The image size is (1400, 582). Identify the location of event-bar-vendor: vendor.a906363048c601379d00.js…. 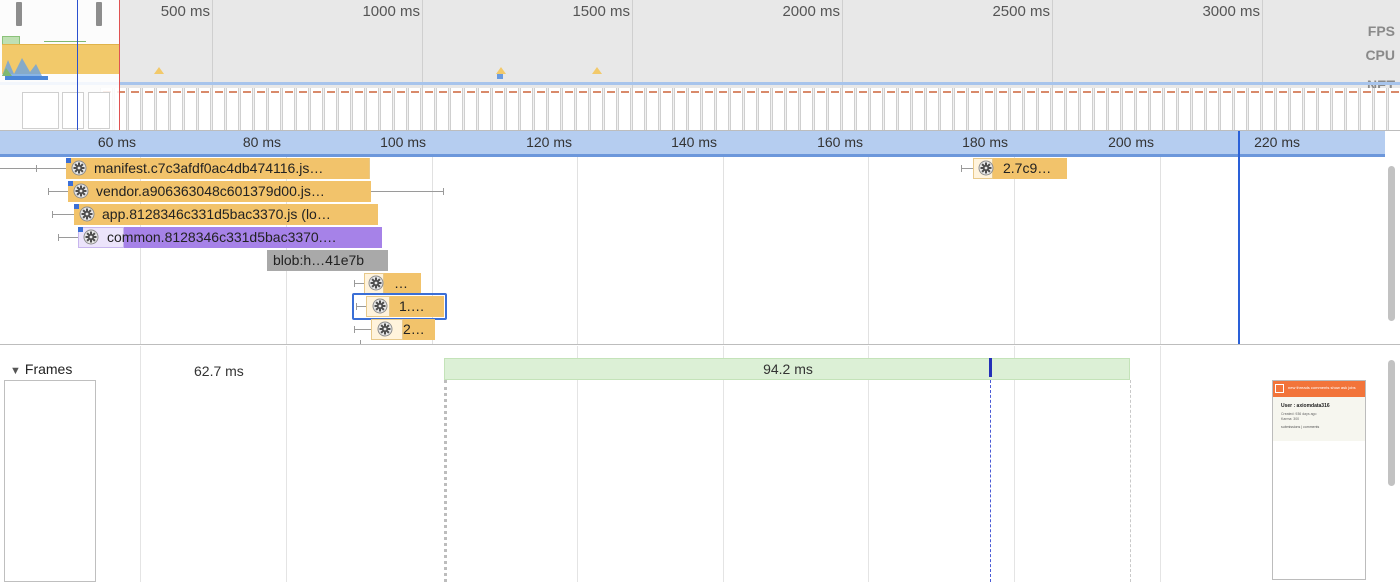
(219, 191).